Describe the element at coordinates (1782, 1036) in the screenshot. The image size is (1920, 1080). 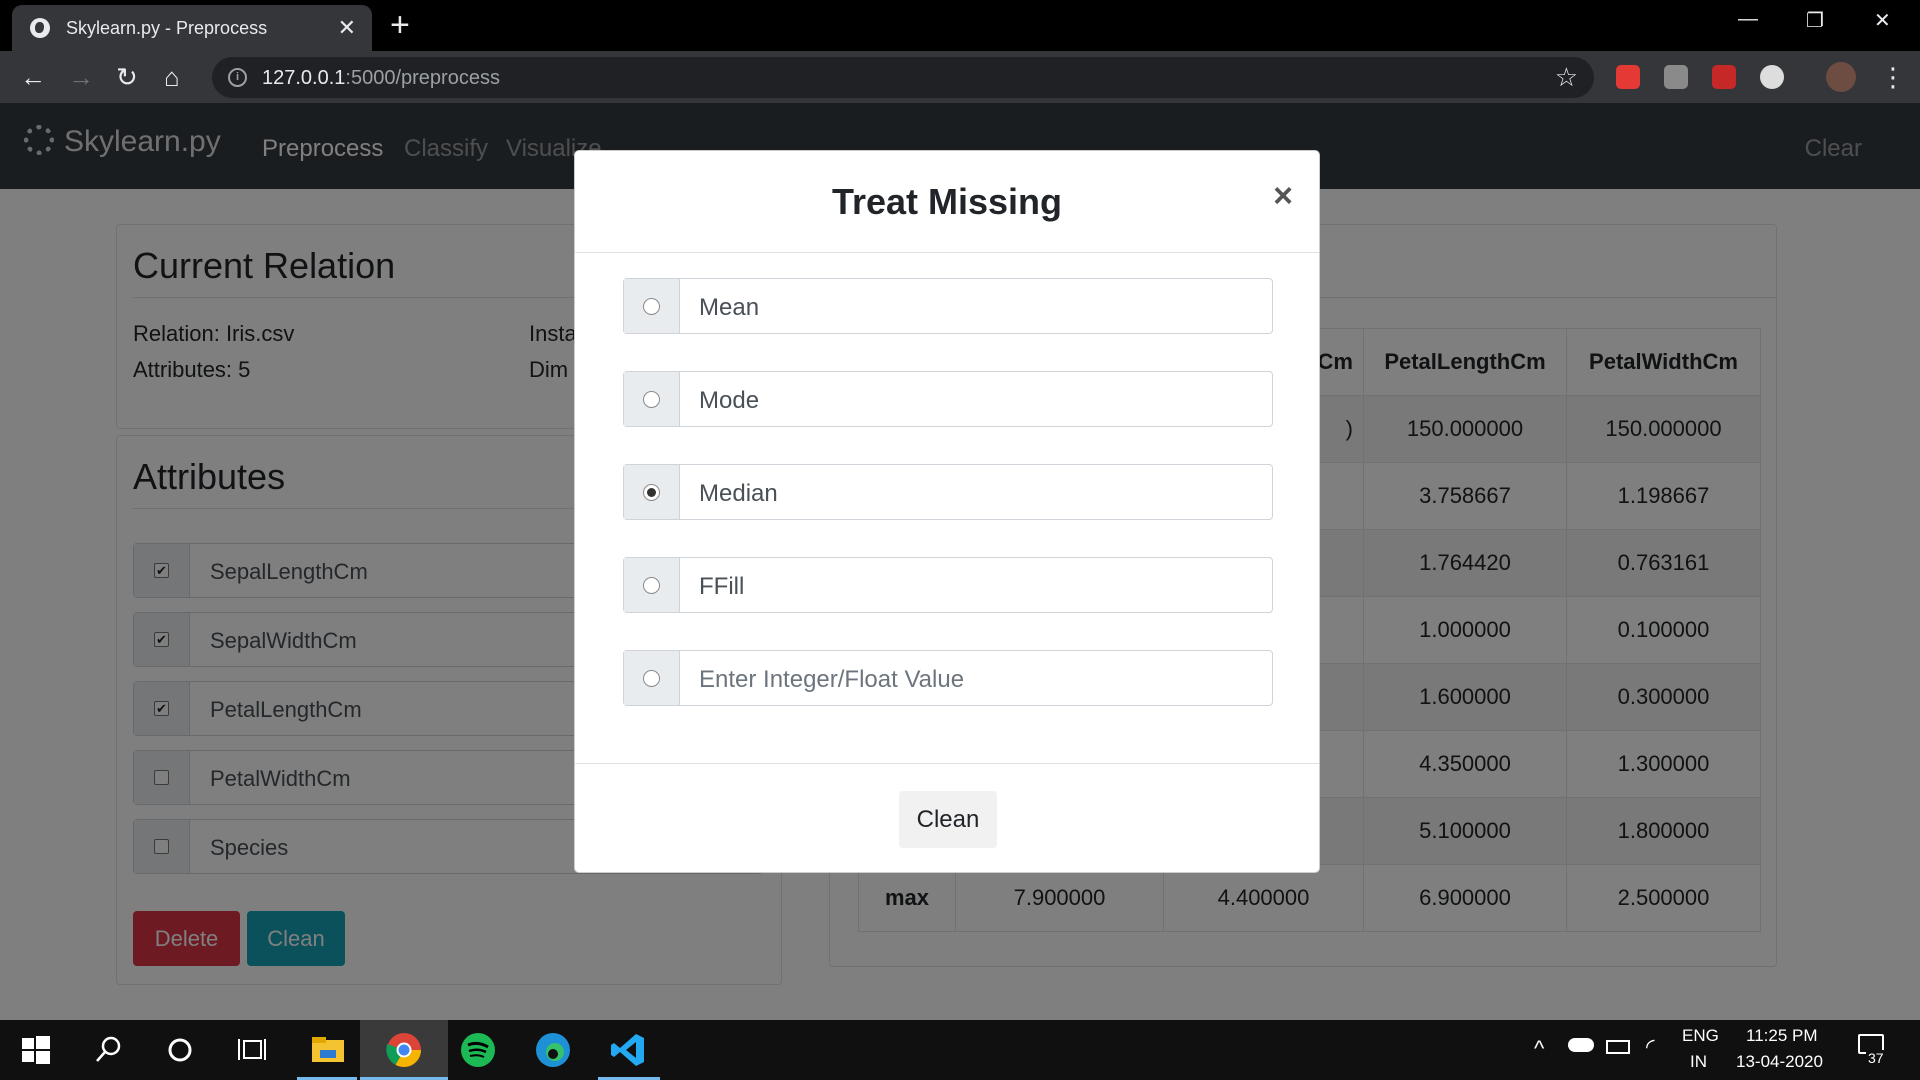
I see `clock-time: 11:25 PM` at that location.